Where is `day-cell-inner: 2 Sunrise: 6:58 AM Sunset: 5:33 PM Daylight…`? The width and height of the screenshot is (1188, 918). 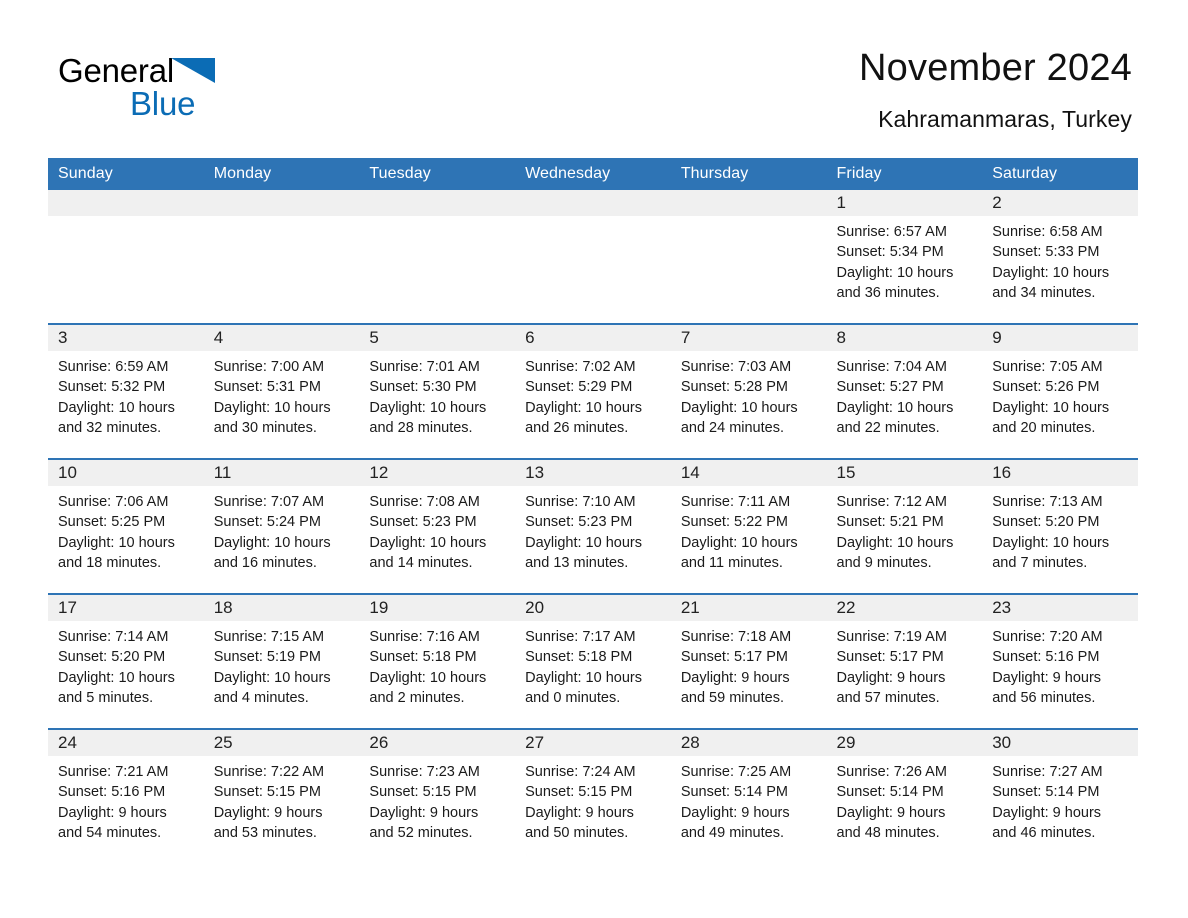 day-cell-inner: 2 Sunrise: 6:58 AM Sunset: 5:33 PM Daylight… is located at coordinates (1060, 256).